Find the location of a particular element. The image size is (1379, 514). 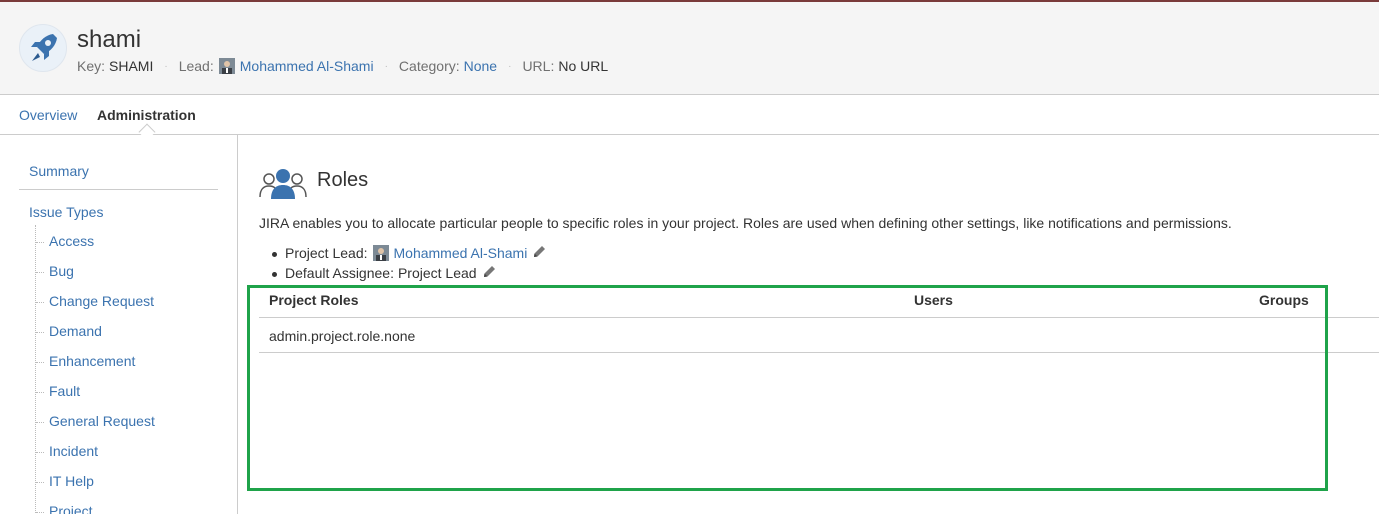

sidebar-item-project: Project is located at coordinates (64, 508).